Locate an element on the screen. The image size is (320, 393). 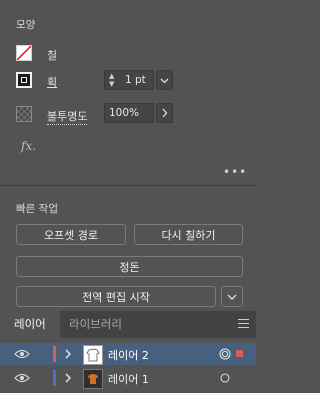
fx-effects-icon: fx. is located at coordinates (28, 146).